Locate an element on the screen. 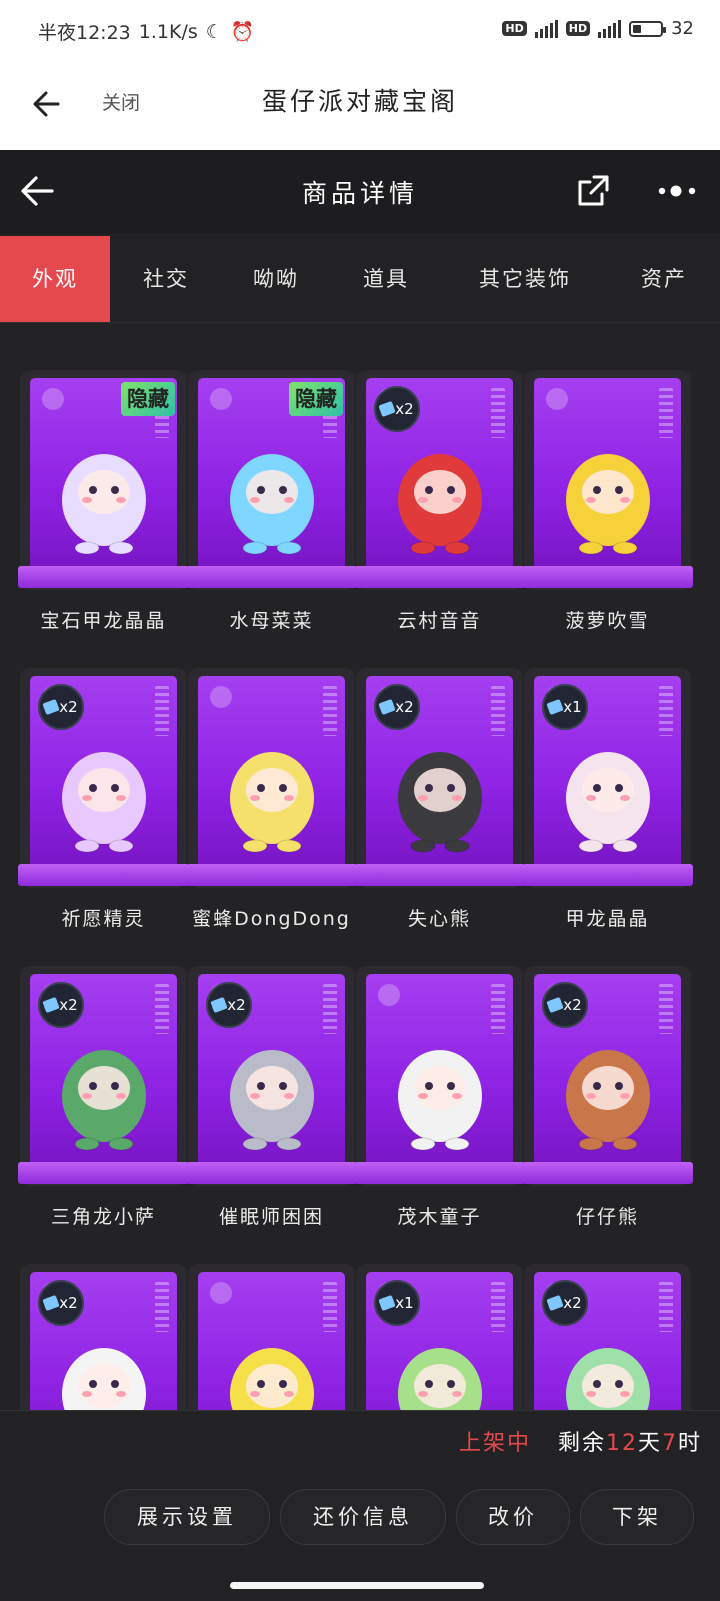  hd-badge-2: HD is located at coordinates (578, 28).